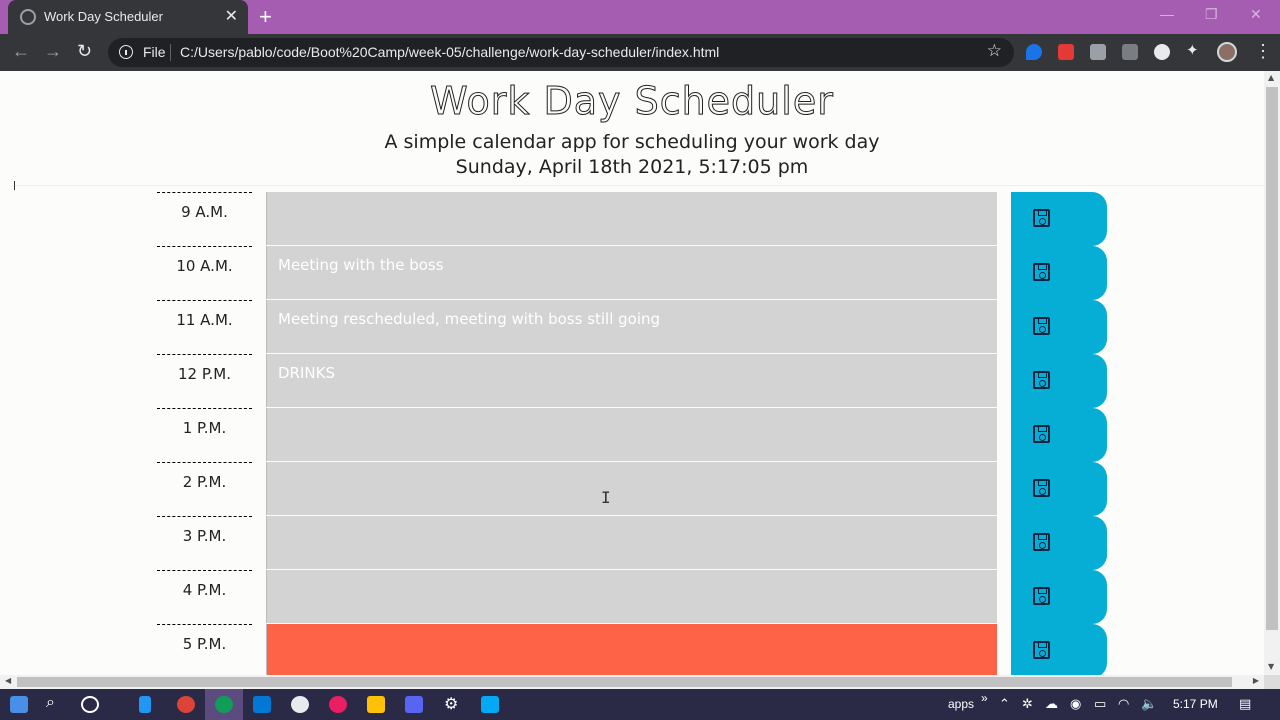 The height and width of the screenshot is (720, 1280). What do you see at coordinates (1256, 14) in the screenshot?
I see `close-window-button: ✕` at bounding box center [1256, 14].